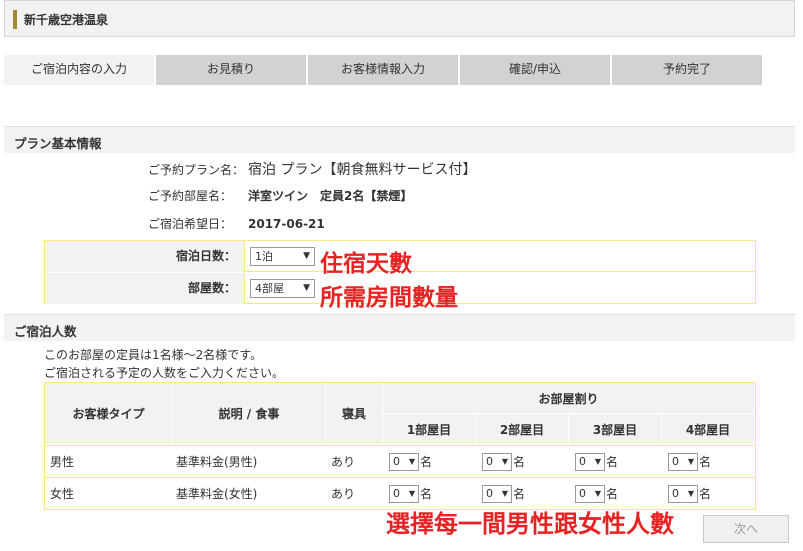 The width and height of the screenshot is (803, 551). Describe the element at coordinates (196, 170) in the screenshot. I see `plan-name-label: ご予約プラン名：` at that location.